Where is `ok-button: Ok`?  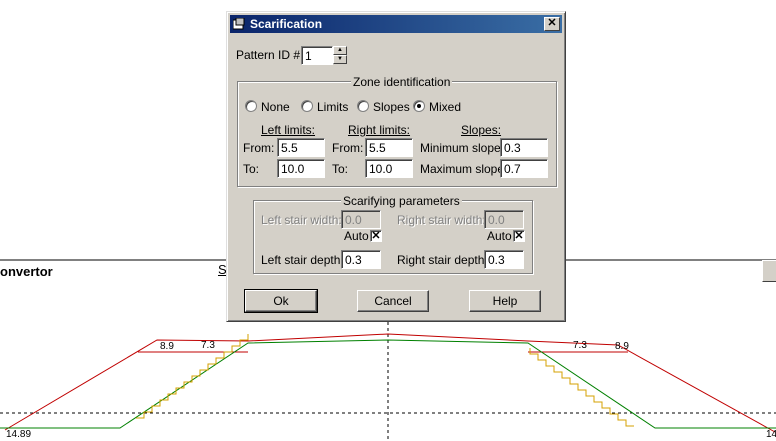 ok-button: Ok is located at coordinates (281, 301).